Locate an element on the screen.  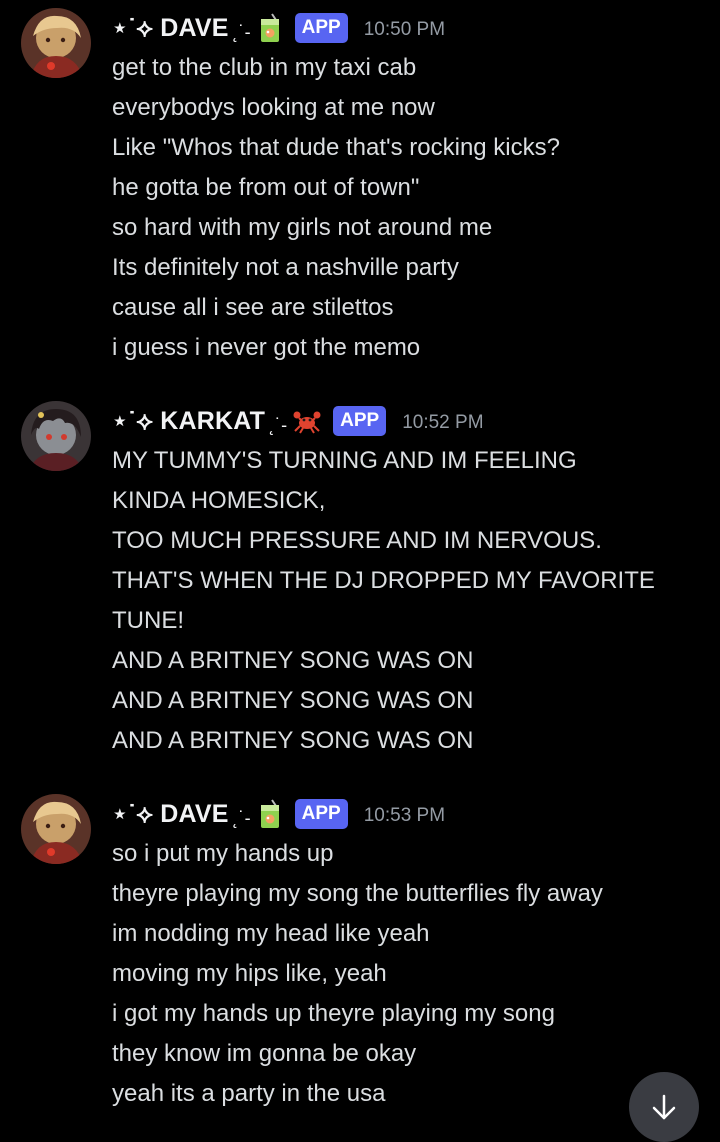
message-line: they know im gonna be okay is located at coordinates (264, 1053).